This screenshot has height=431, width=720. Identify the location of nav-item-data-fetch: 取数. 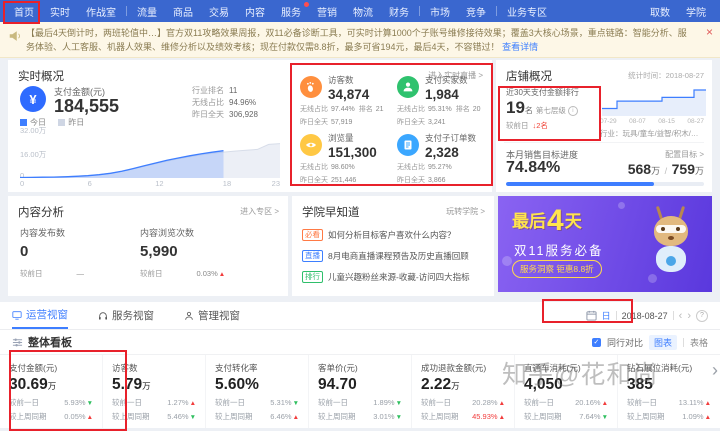
(660, 11).